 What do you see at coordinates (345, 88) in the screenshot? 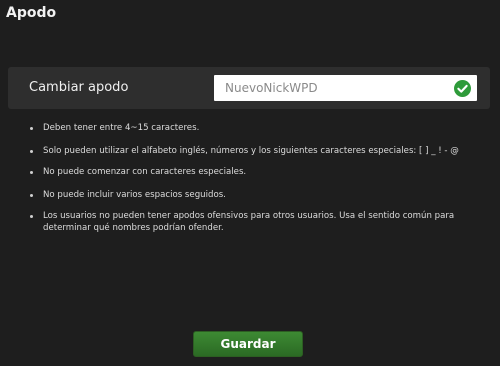
I see `nickname-input` at bounding box center [345, 88].